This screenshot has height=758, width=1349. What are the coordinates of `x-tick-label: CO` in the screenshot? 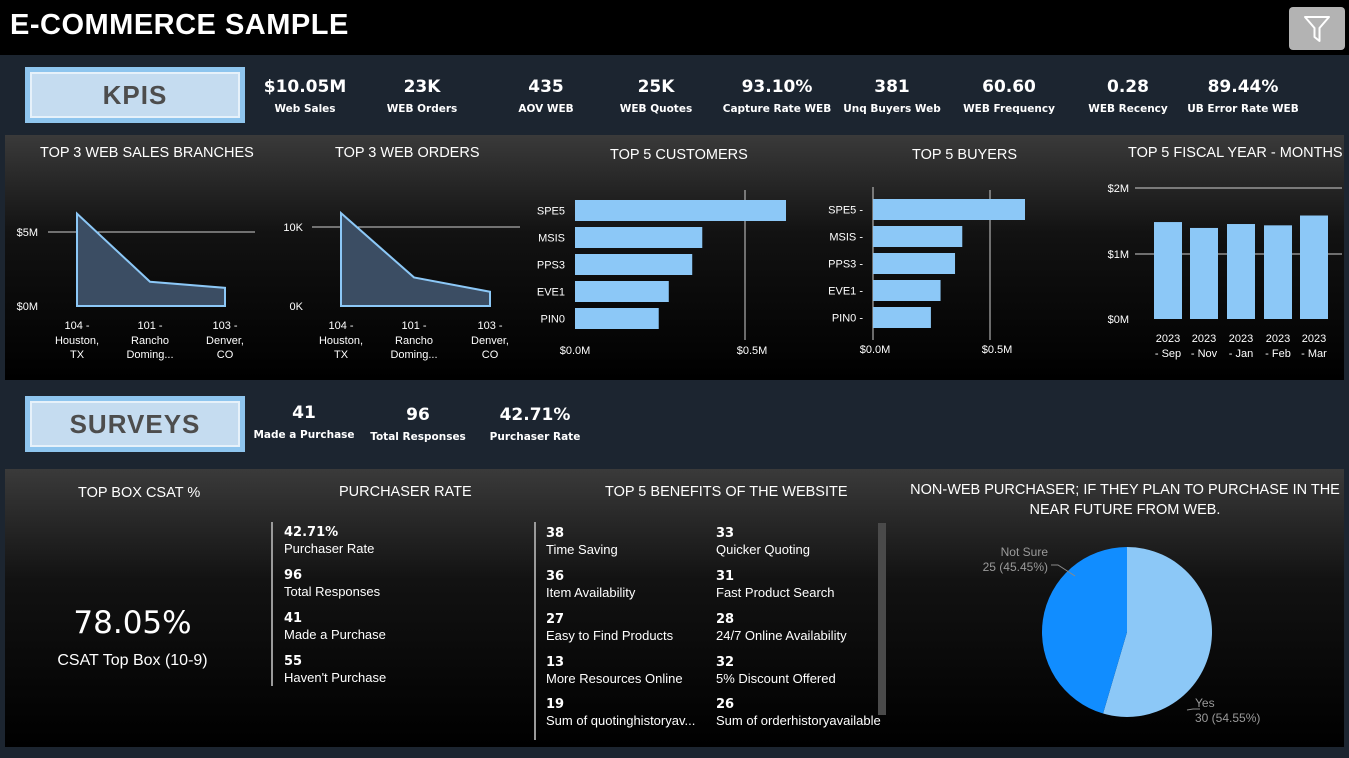 It's located at (490, 355).